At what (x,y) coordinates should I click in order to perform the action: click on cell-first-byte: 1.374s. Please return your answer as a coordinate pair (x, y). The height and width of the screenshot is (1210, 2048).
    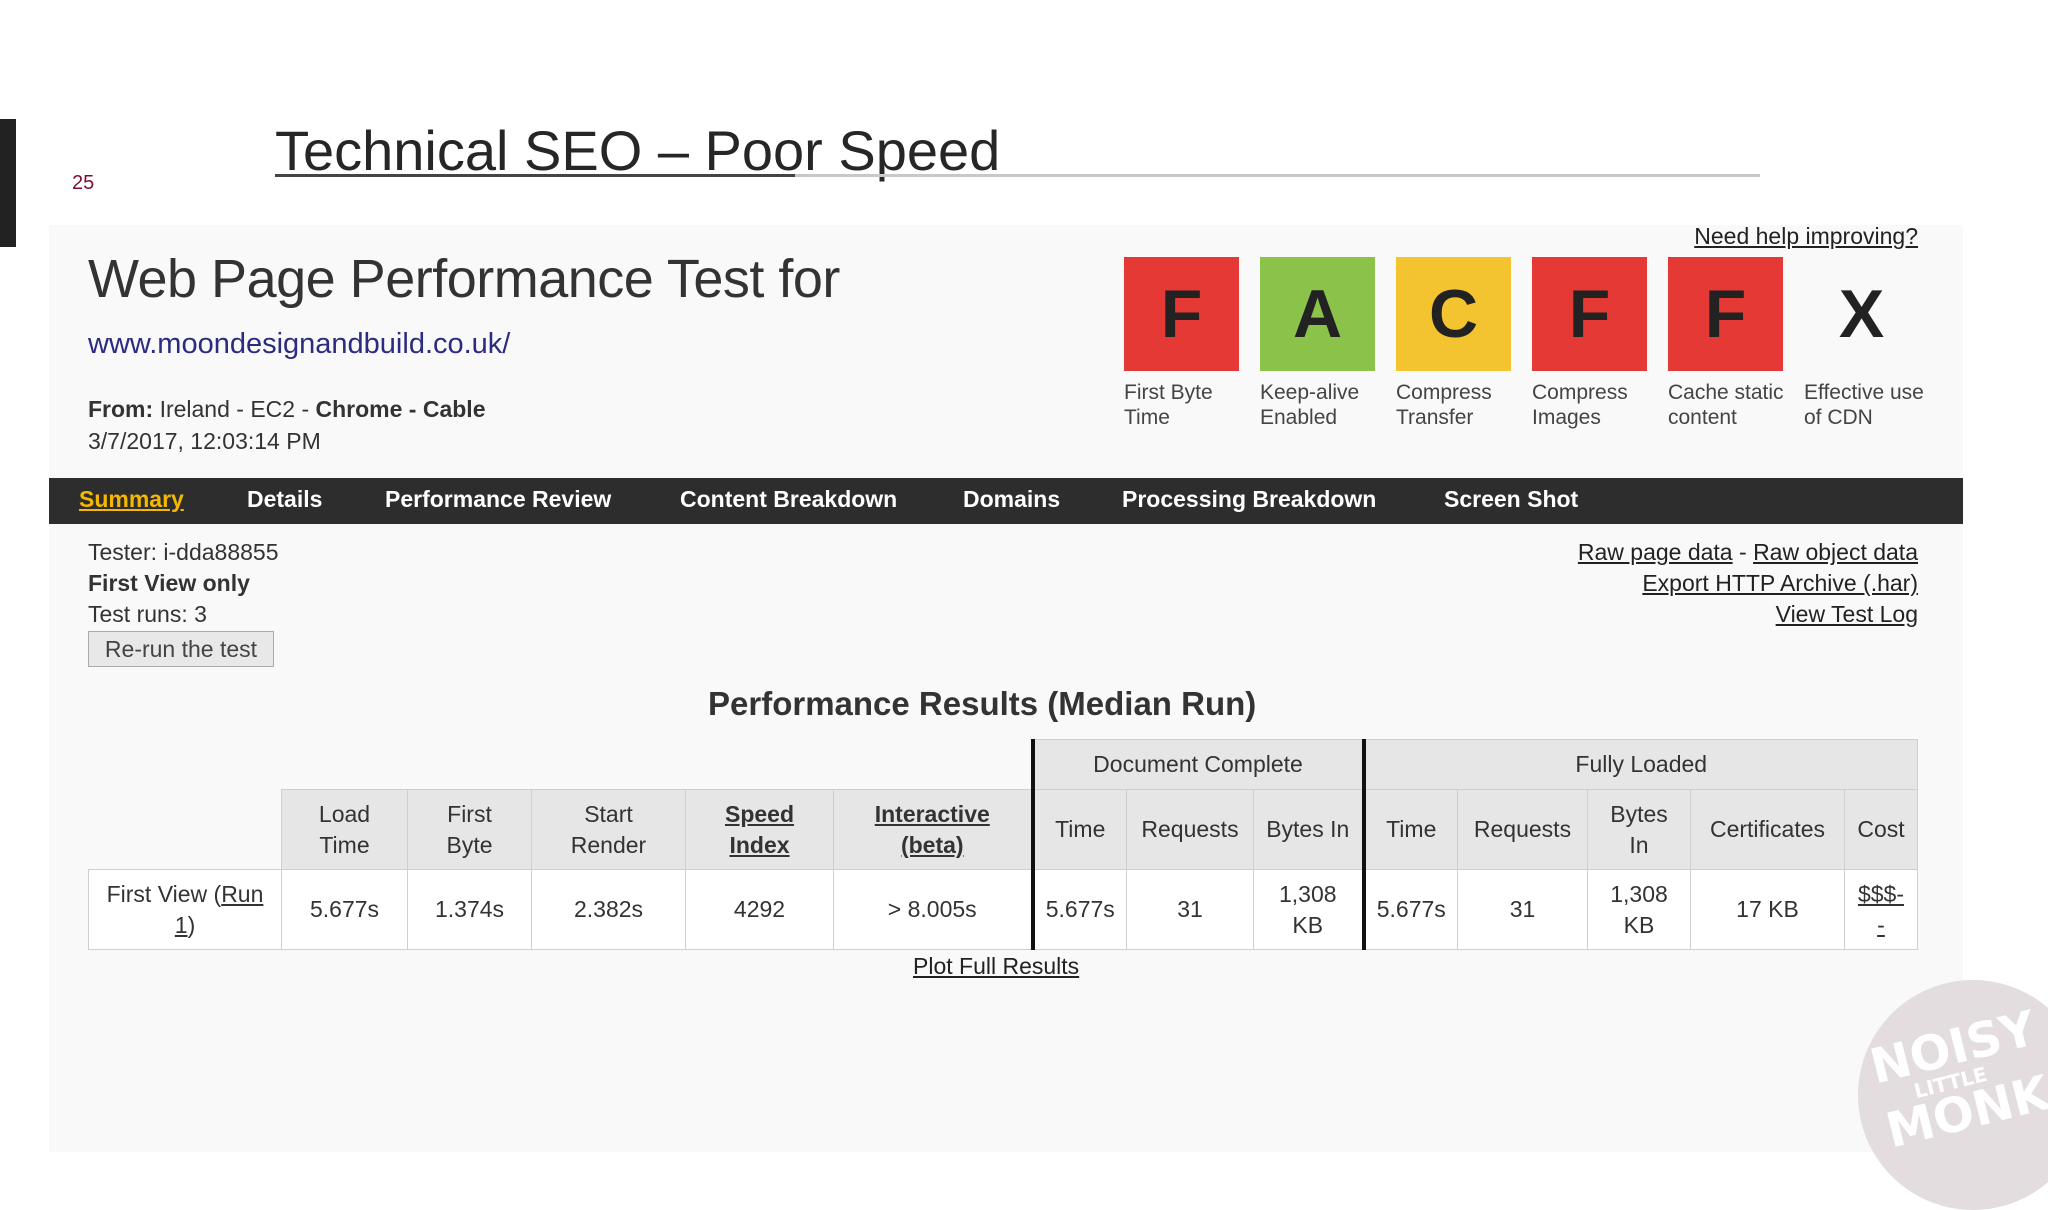
    Looking at the image, I should click on (469, 909).